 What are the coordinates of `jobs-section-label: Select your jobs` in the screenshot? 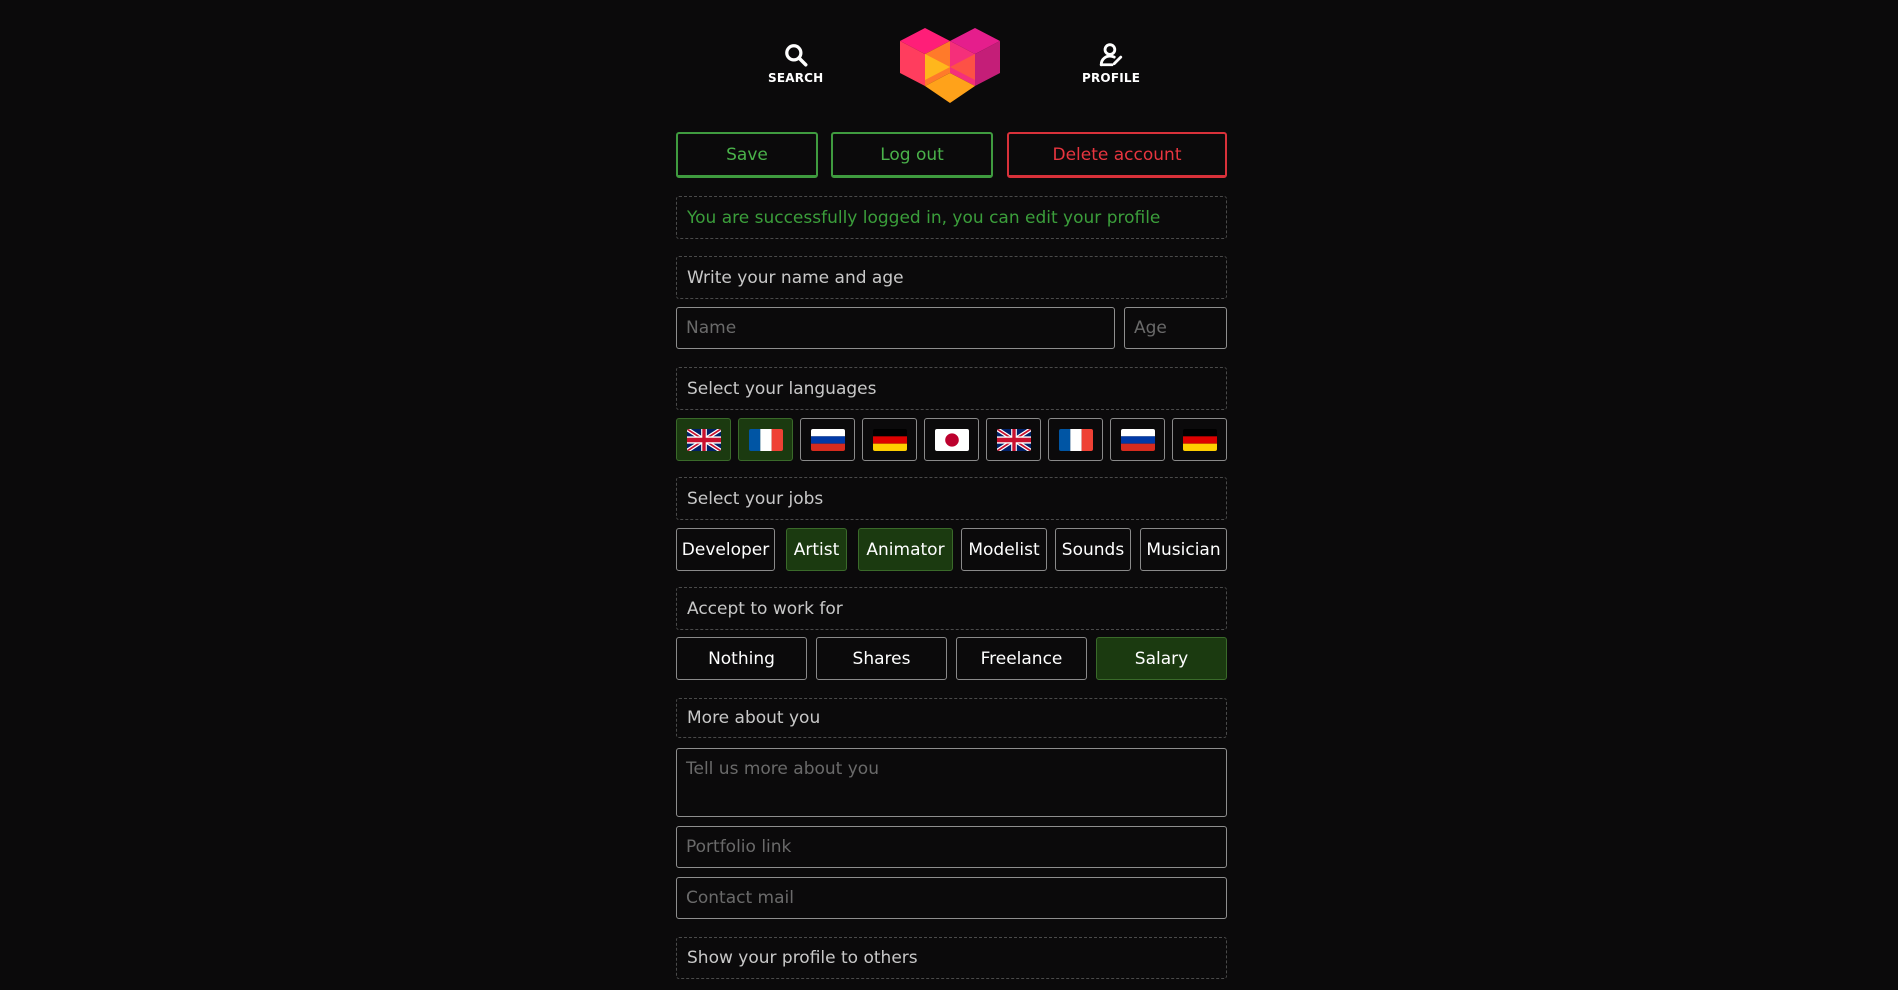 It's located at (951, 498).